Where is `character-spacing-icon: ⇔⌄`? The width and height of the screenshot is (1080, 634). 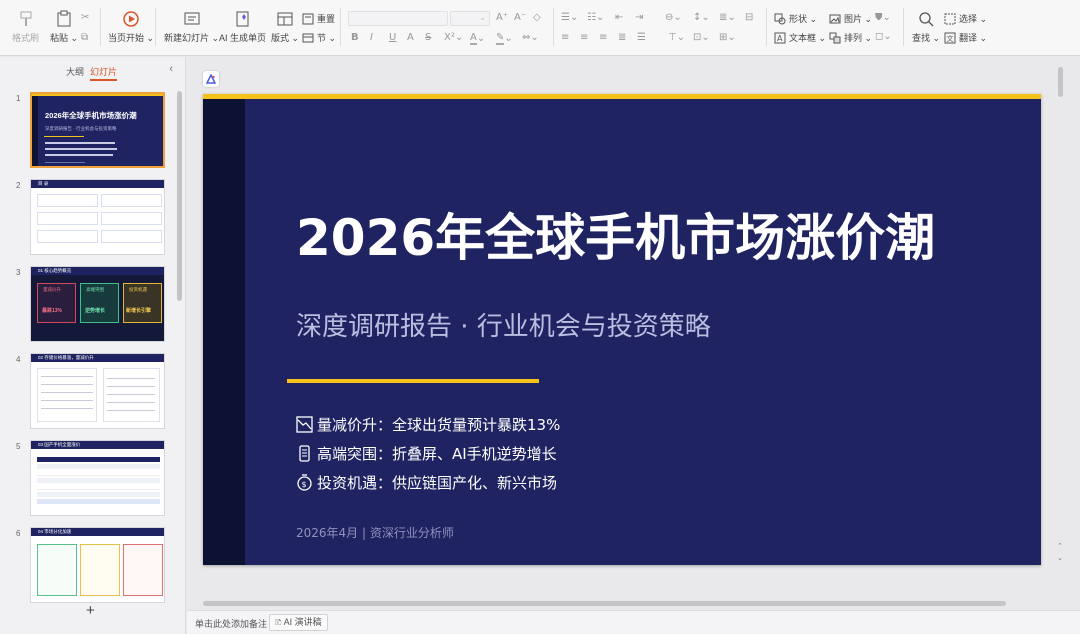 character-spacing-icon: ⇔⌄ is located at coordinates (530, 37).